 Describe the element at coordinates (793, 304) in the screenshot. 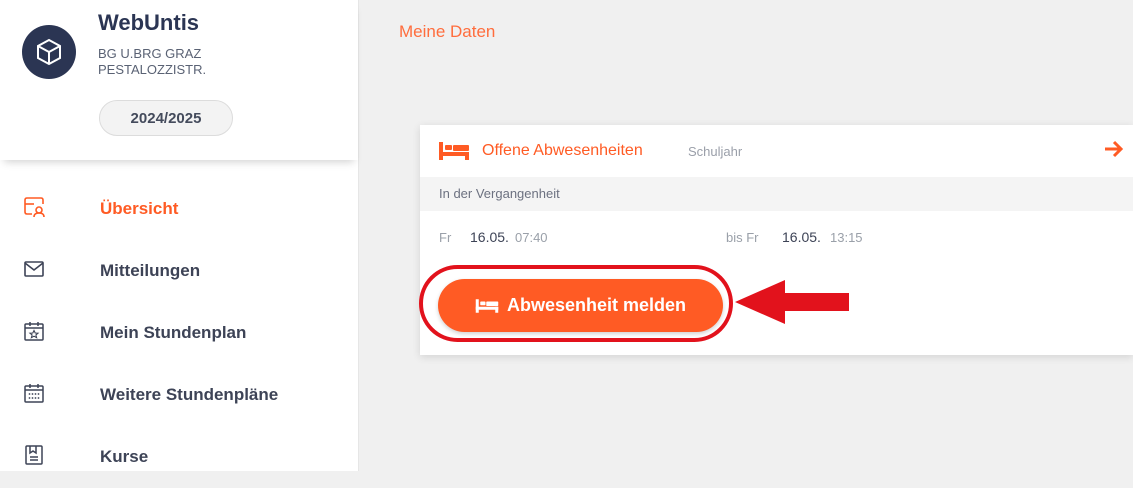

I see `red-arrow-icon` at that location.